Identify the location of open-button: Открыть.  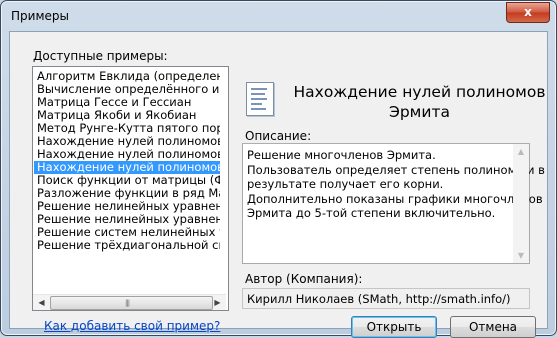
(394, 327).